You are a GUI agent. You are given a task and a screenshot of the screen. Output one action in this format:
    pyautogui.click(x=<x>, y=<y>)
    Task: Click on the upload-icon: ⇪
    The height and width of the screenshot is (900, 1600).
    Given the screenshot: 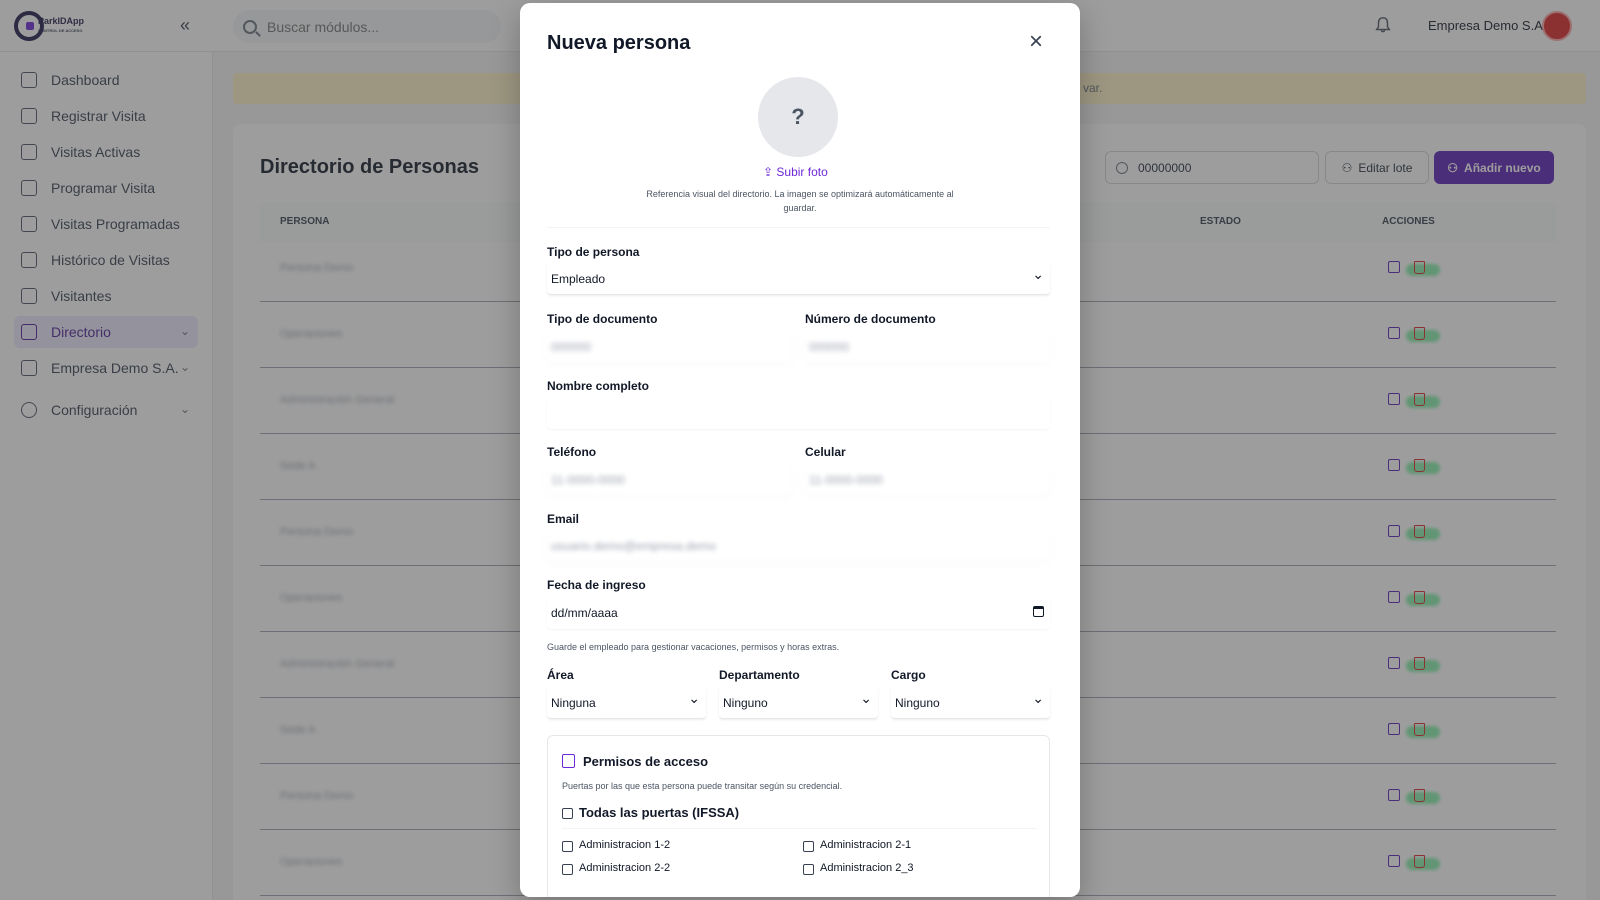 What is the action you would take?
    pyautogui.click(x=770, y=172)
    